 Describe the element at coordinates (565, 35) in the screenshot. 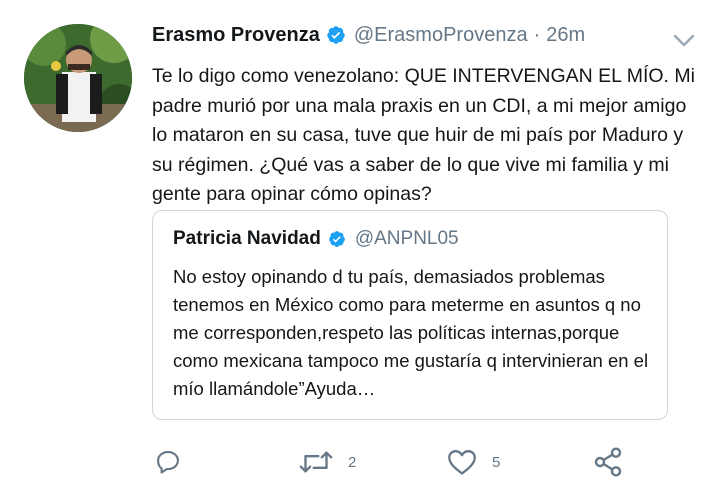

I see `timestamp: 26m` at that location.